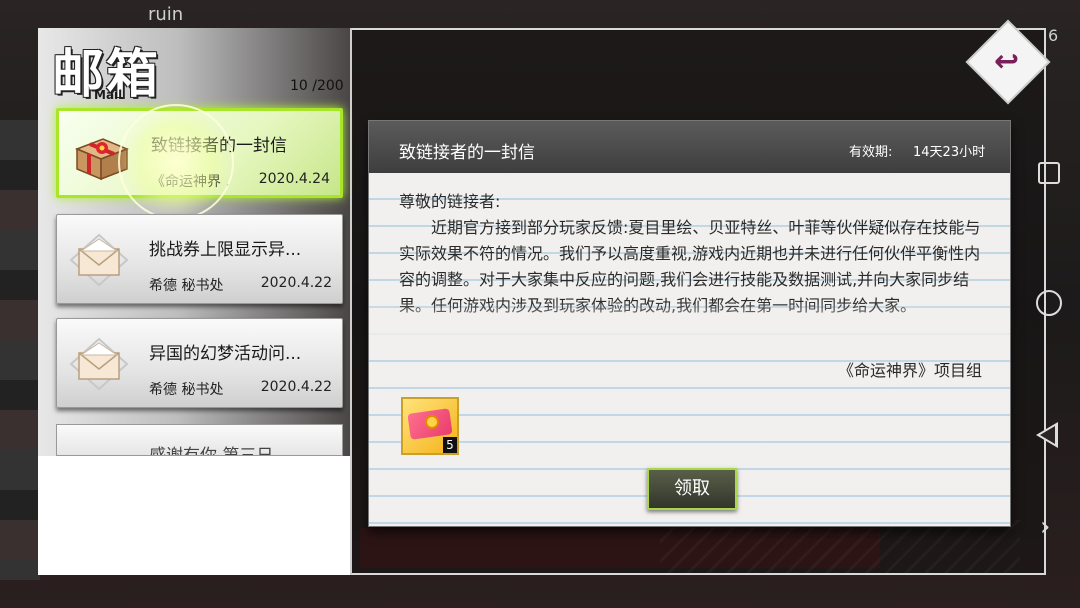 This screenshot has width=1080, height=608. I want to click on mail-greeting: 尊敬的链接者:, so click(450, 201).